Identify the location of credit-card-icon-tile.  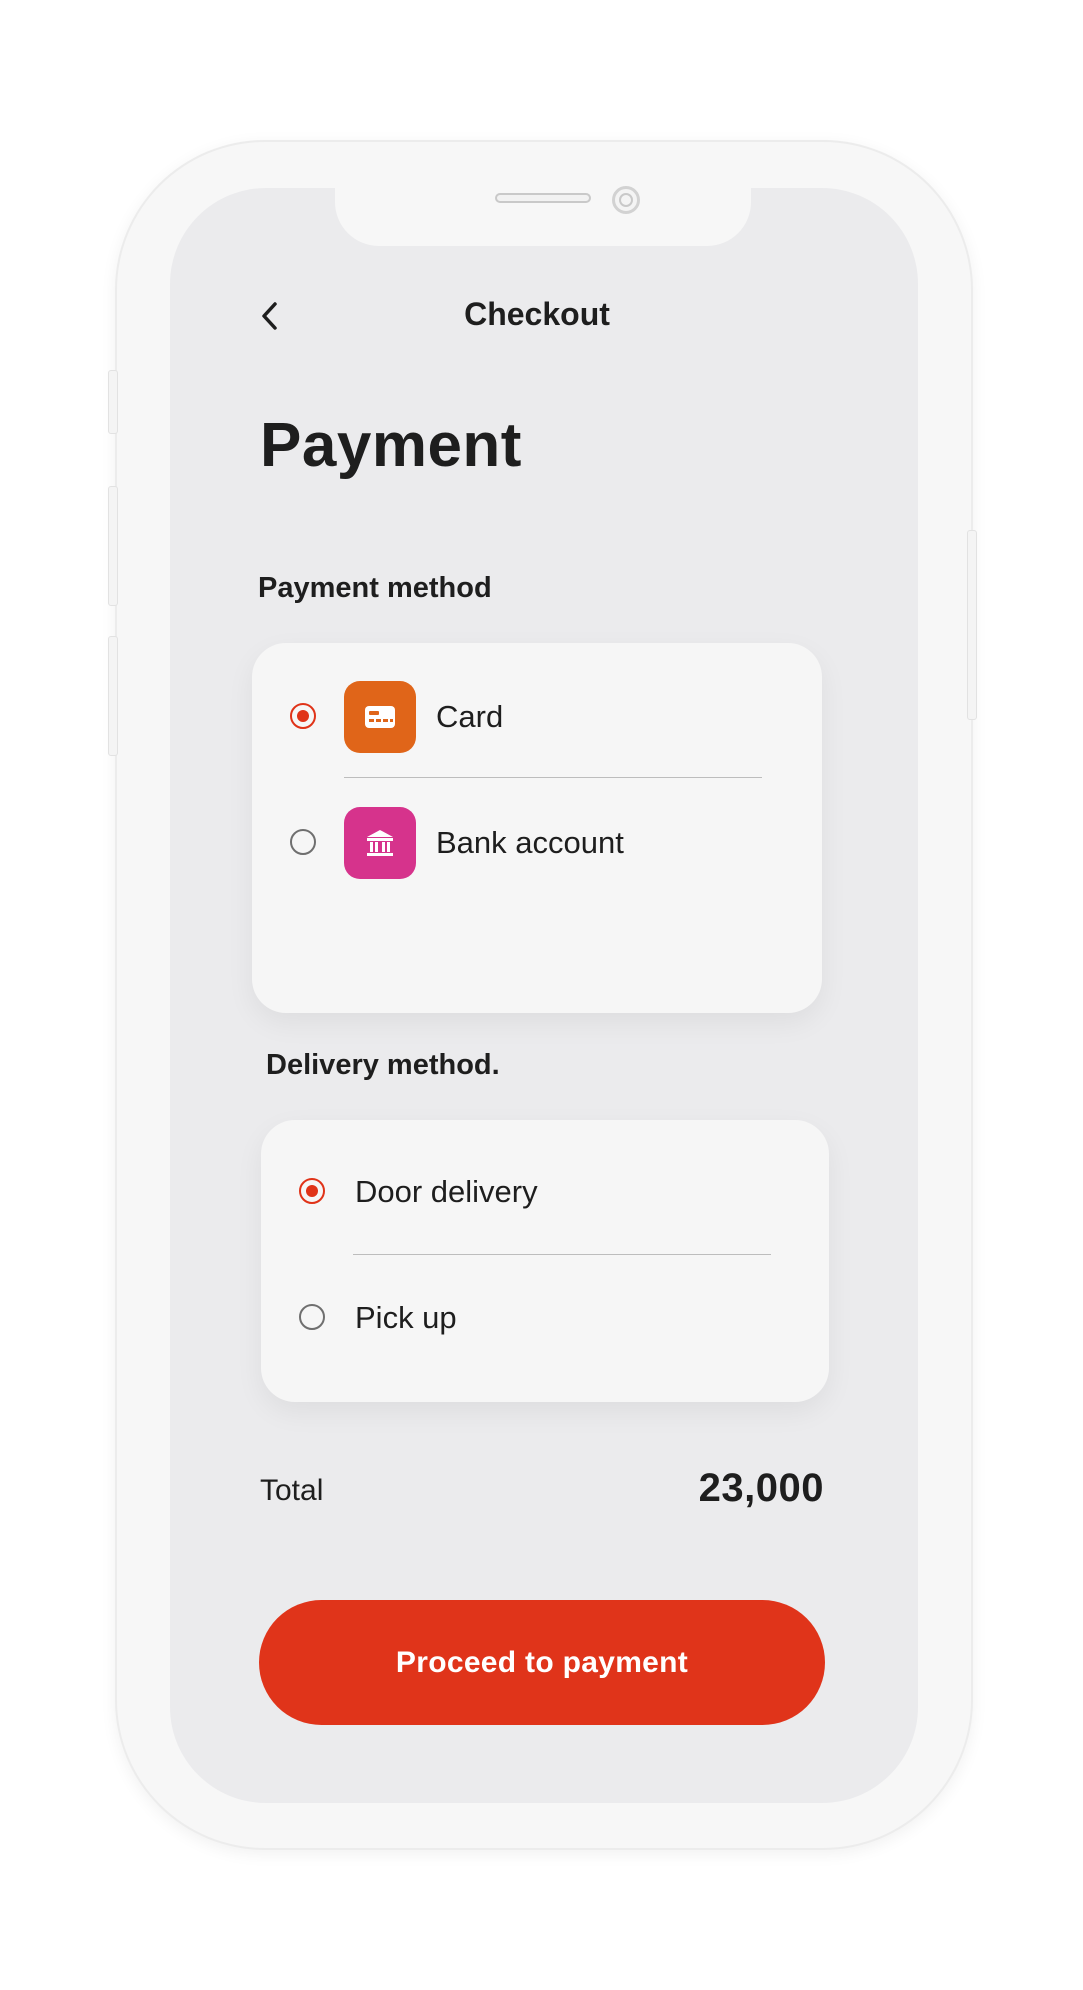
(380, 717).